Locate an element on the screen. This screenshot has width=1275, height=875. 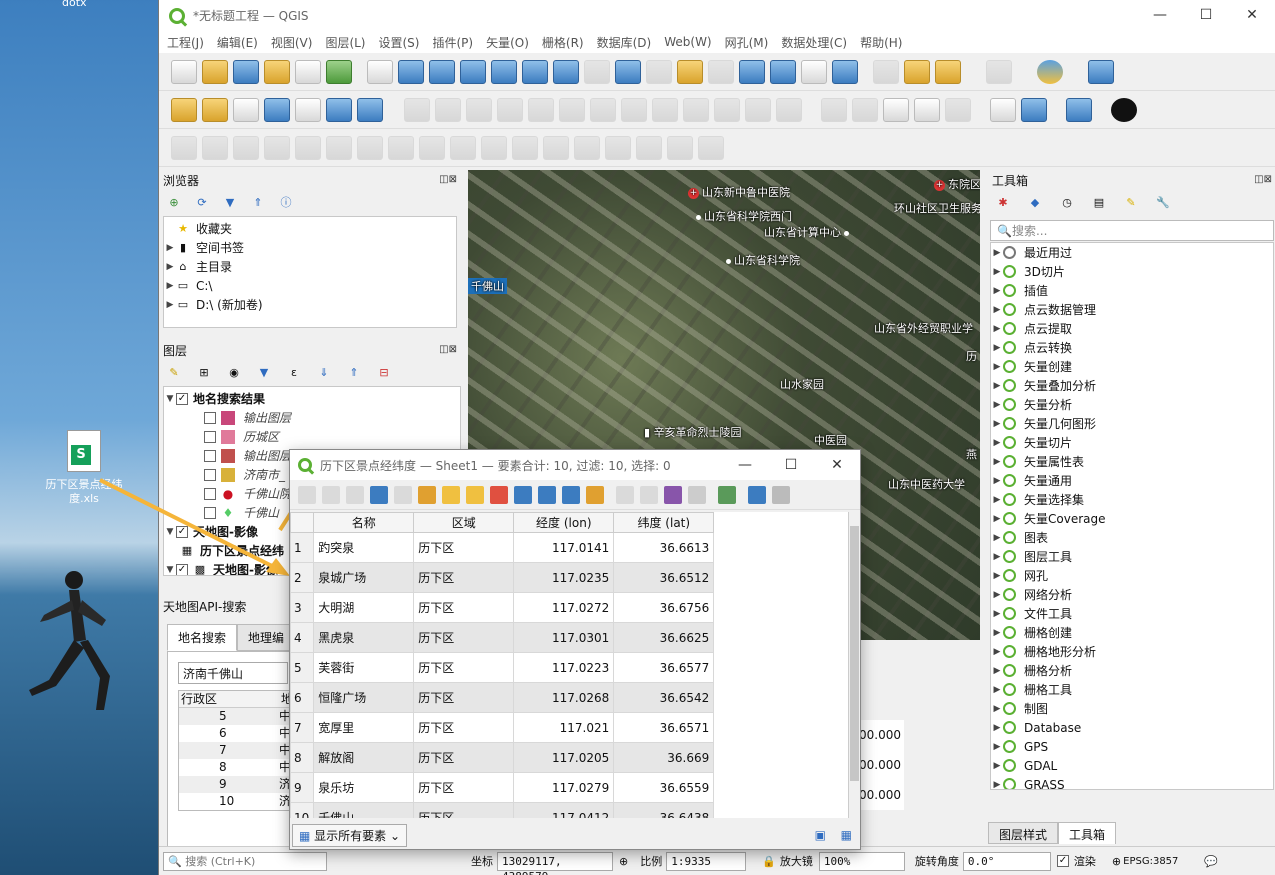
add-raster-icon is located at coordinates (339, 109).